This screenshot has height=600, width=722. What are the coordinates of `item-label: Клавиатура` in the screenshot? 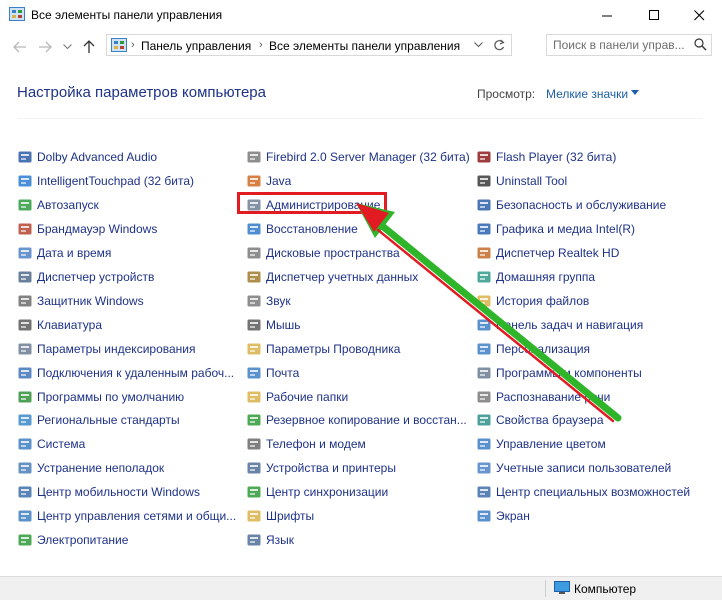 It's located at (69, 325).